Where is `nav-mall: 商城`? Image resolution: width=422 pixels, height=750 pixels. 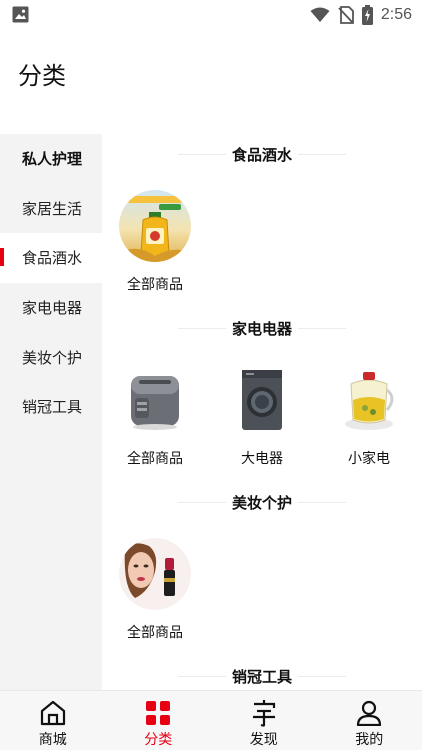 nav-mall: 商城 is located at coordinates (53, 720).